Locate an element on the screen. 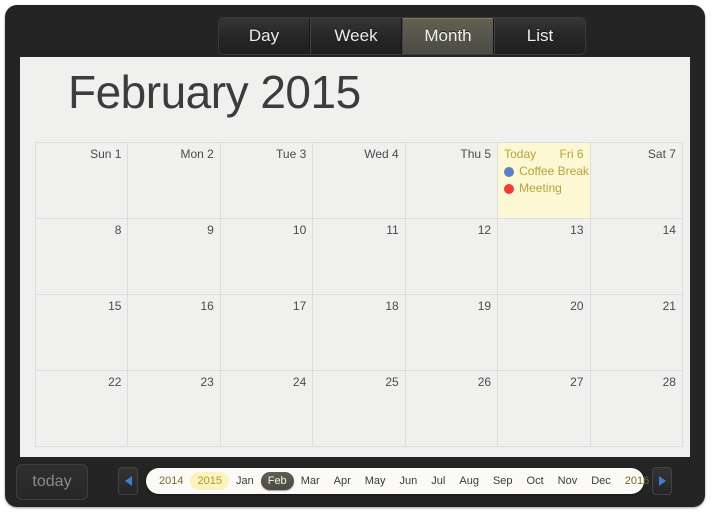 The height and width of the screenshot is (512, 712). date-strip-item-jun: Jun is located at coordinates (409, 481).